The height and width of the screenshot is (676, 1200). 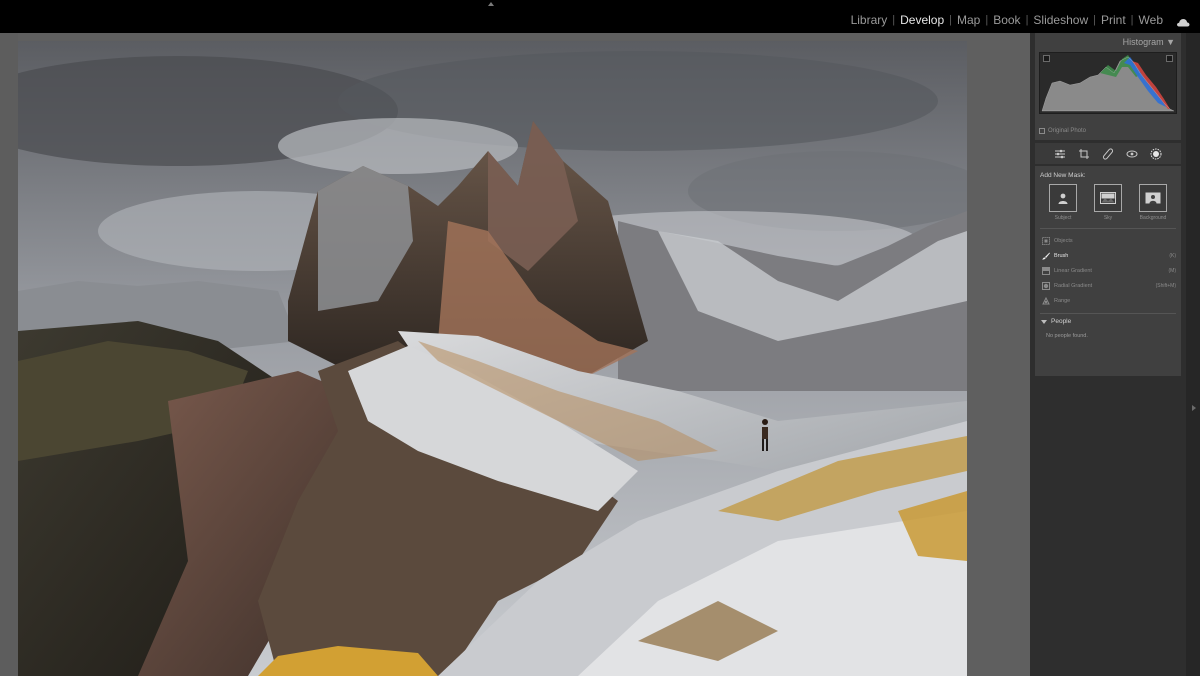 I want to click on mask-tool-shortcut: (K), so click(x=1172, y=256).